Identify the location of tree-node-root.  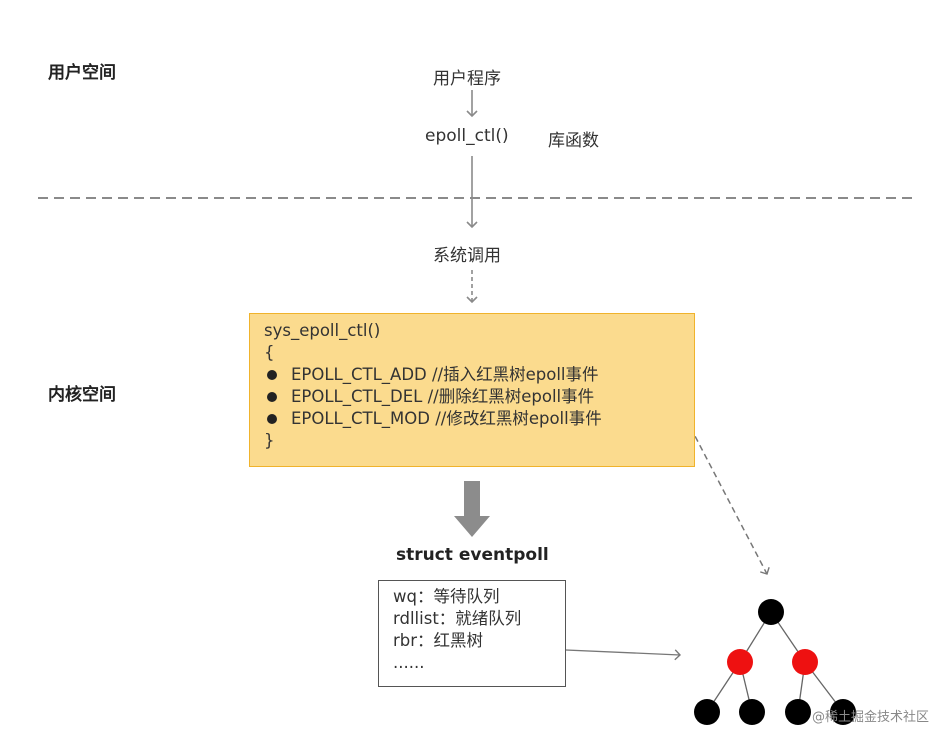
(771, 612).